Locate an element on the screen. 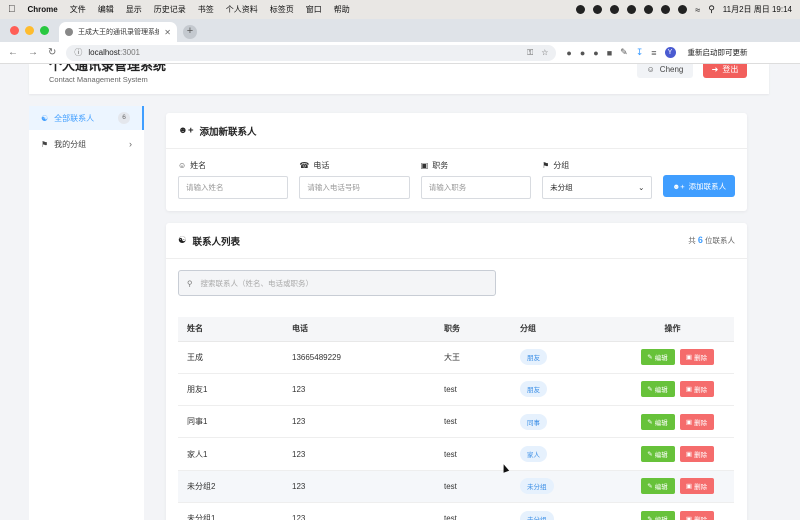 The width and height of the screenshot is (800, 520). restart-update-button: 重新启动即可更新 is located at coordinates (718, 52).